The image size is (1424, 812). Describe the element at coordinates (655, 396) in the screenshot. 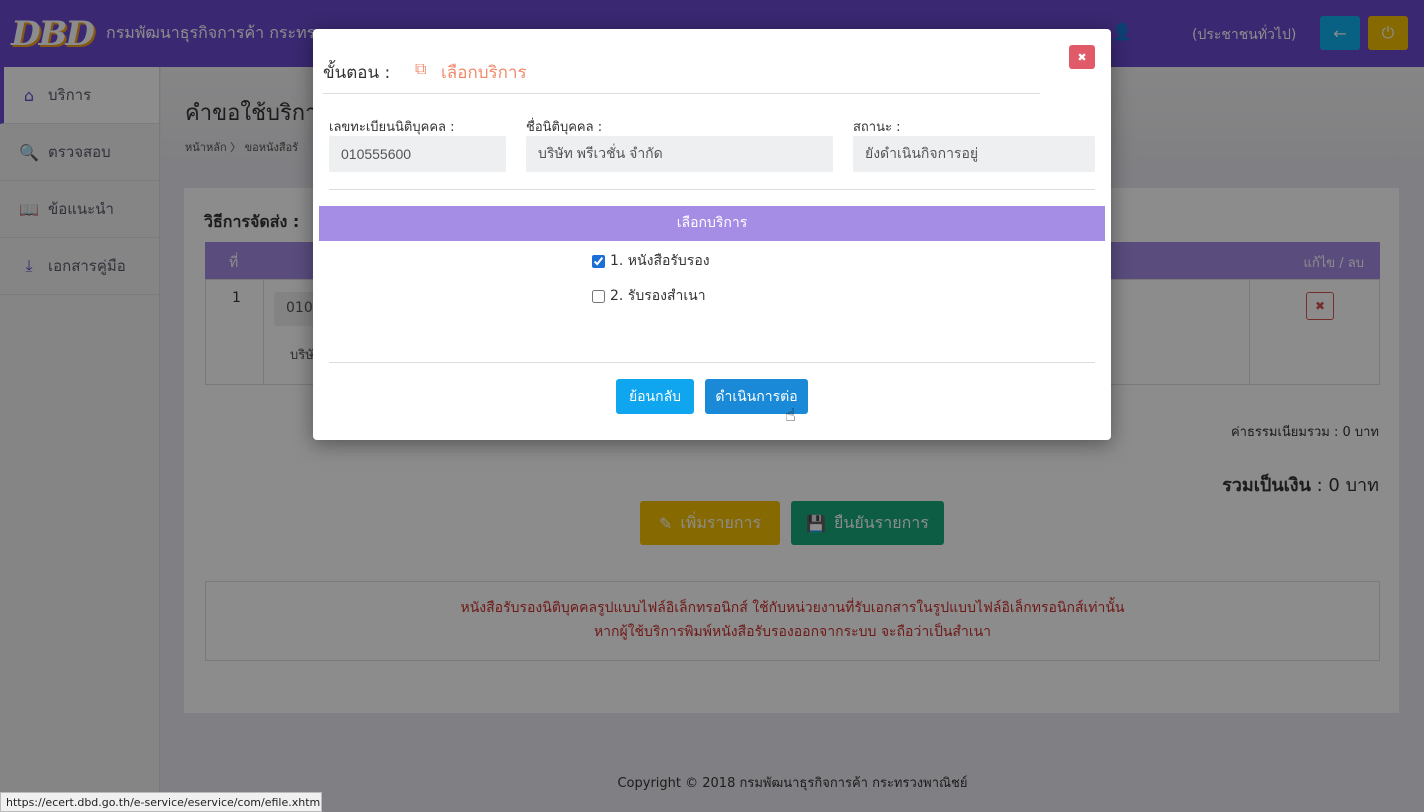

I see `modal-back-button: ย้อนกลับ` at that location.